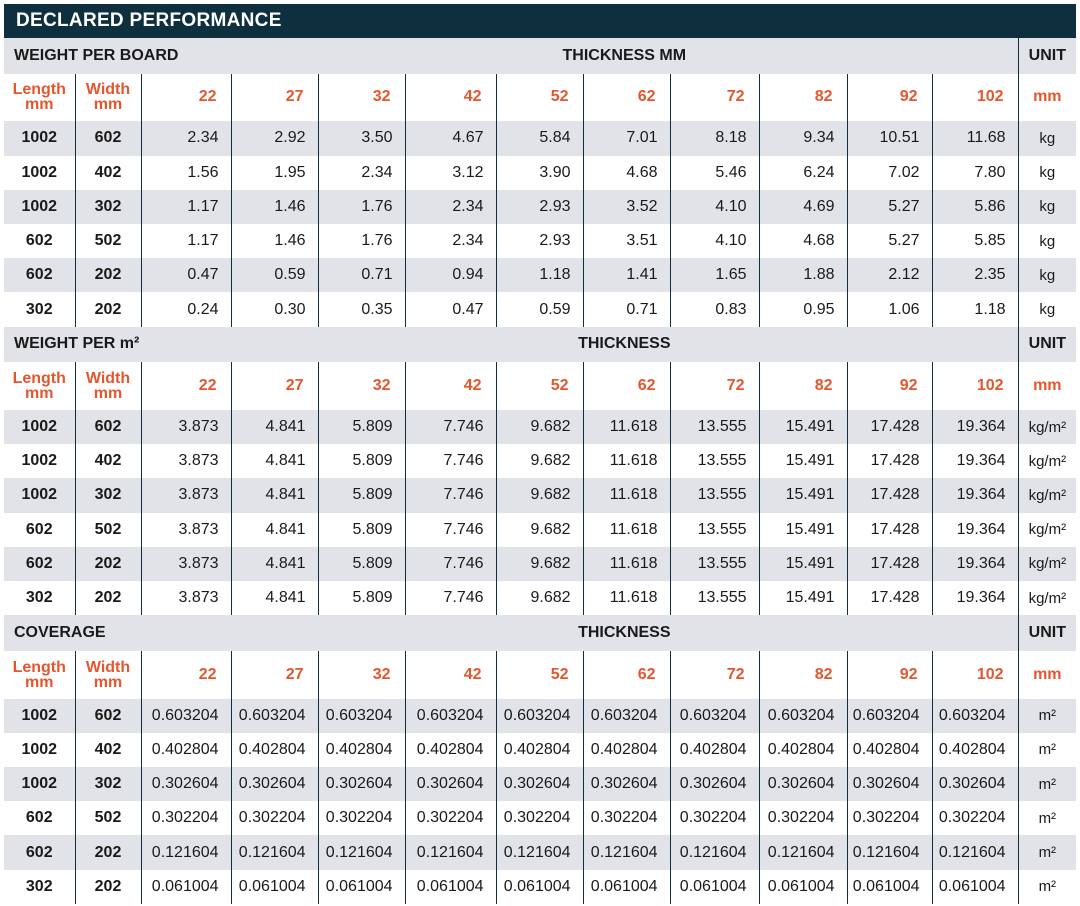 The image size is (1080, 906). What do you see at coordinates (1047, 674) in the screenshot?
I see `unit-column-header: mm` at bounding box center [1047, 674].